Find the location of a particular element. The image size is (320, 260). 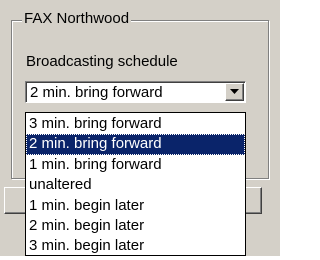

dropdown-option: unaltered is located at coordinates (135, 185).